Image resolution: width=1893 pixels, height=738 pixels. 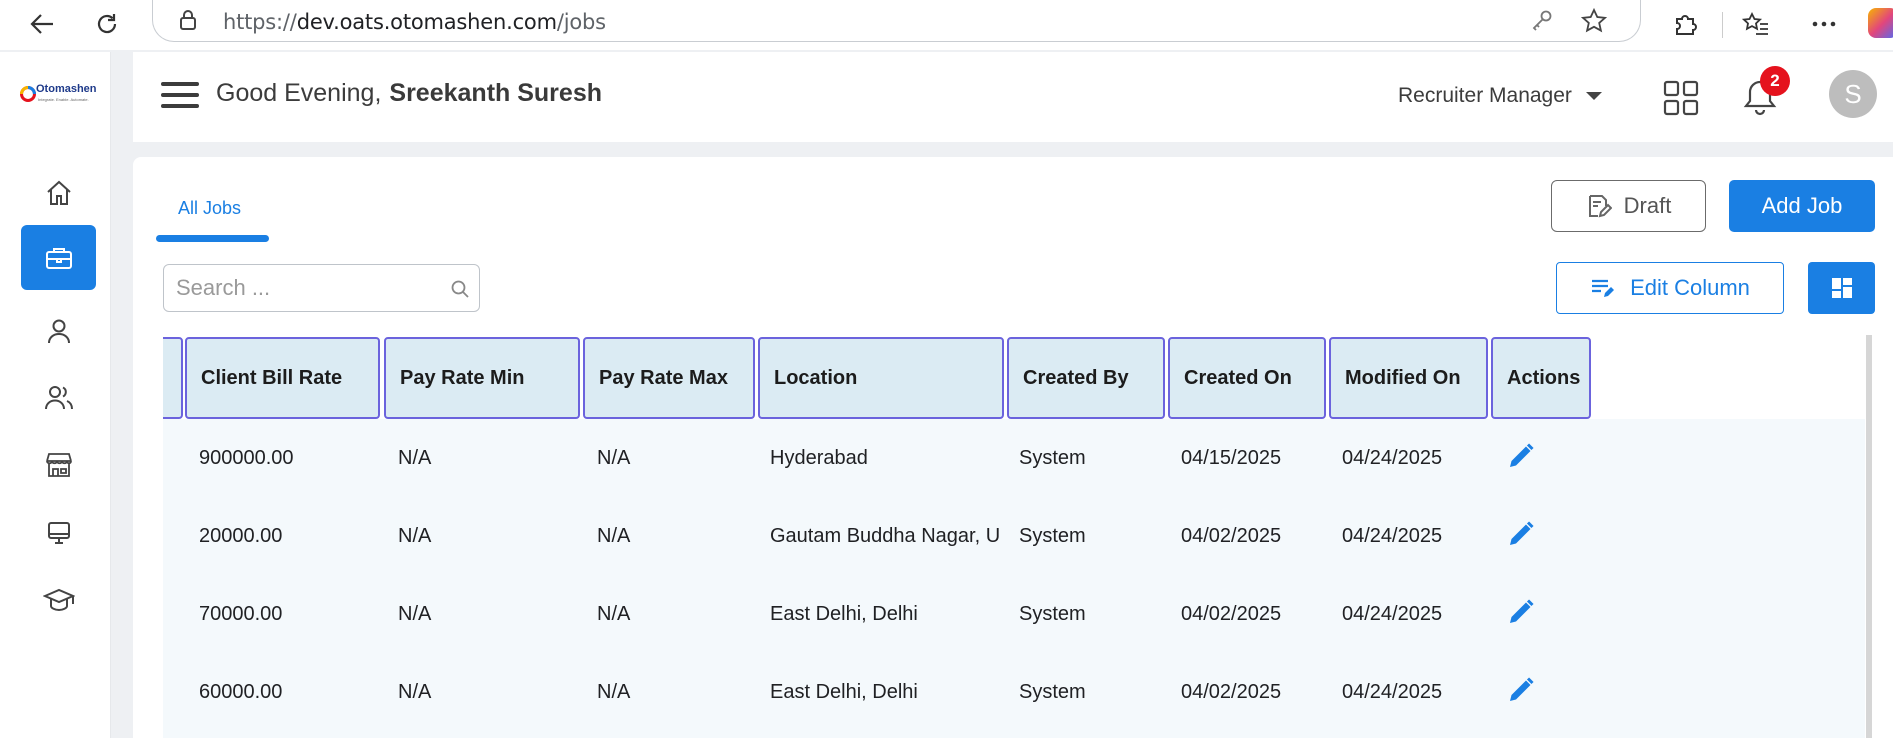 I want to click on cell-client-bill-rate: 900000.00, so click(x=246, y=457).